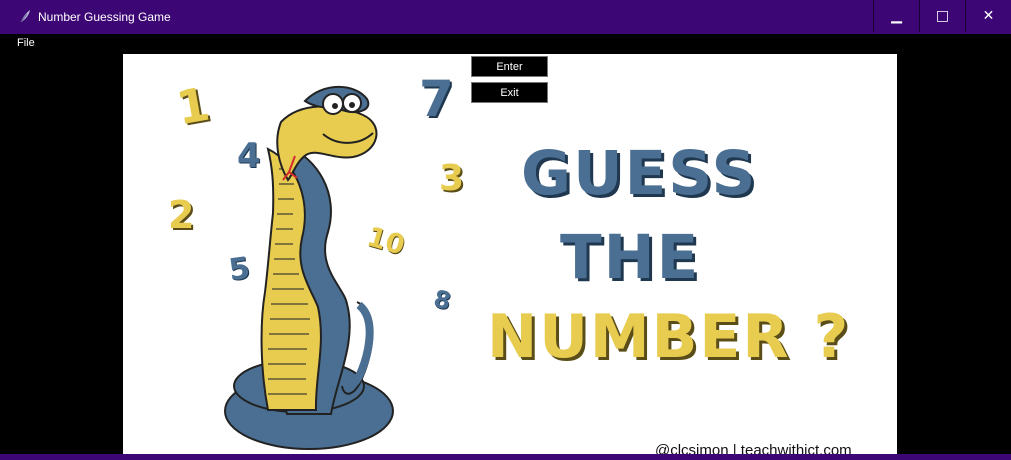  I want to click on close-button: ✕, so click(988, 16).